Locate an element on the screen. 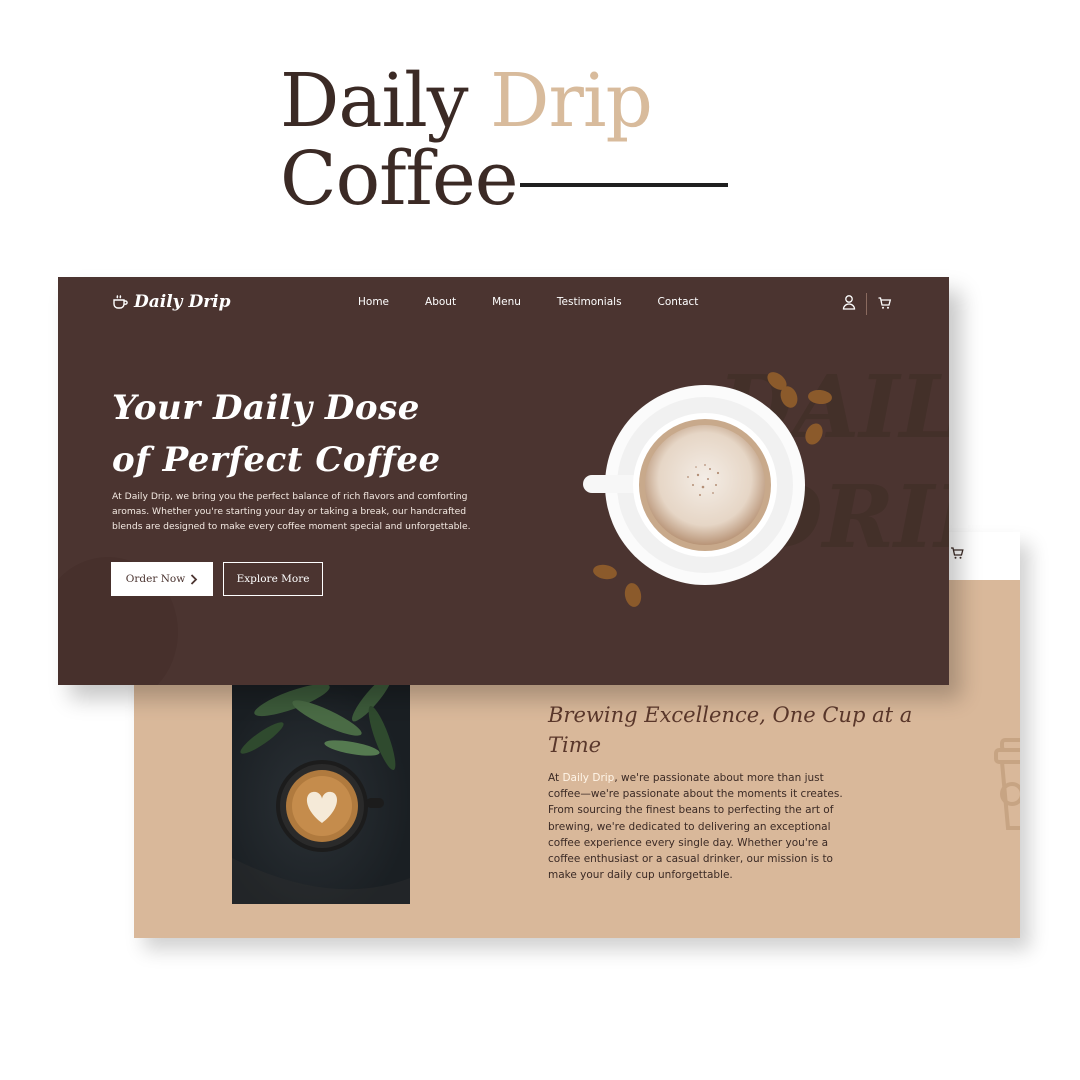  coffee-cup-illustration is located at coordinates (707, 489).